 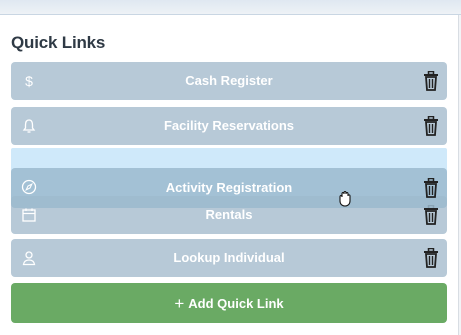 I want to click on quick-link-cash-register: $ Cash Register, so click(x=229, y=81).